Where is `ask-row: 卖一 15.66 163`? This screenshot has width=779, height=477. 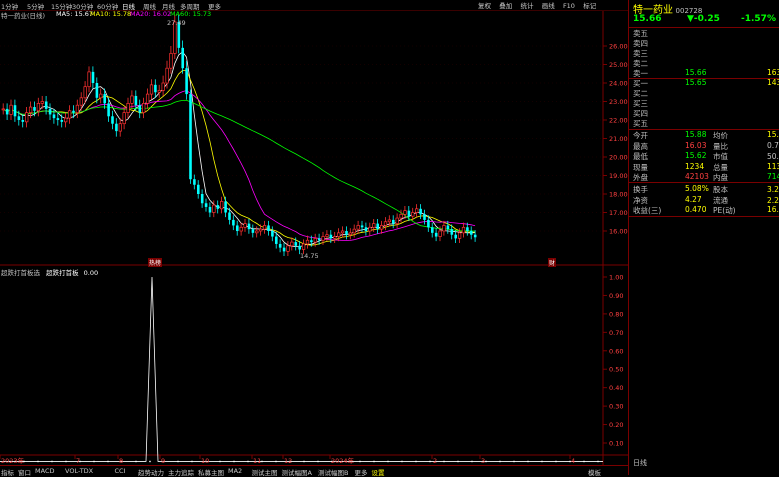 ask-row: 卖一 15.66 163 is located at coordinates (706, 73).